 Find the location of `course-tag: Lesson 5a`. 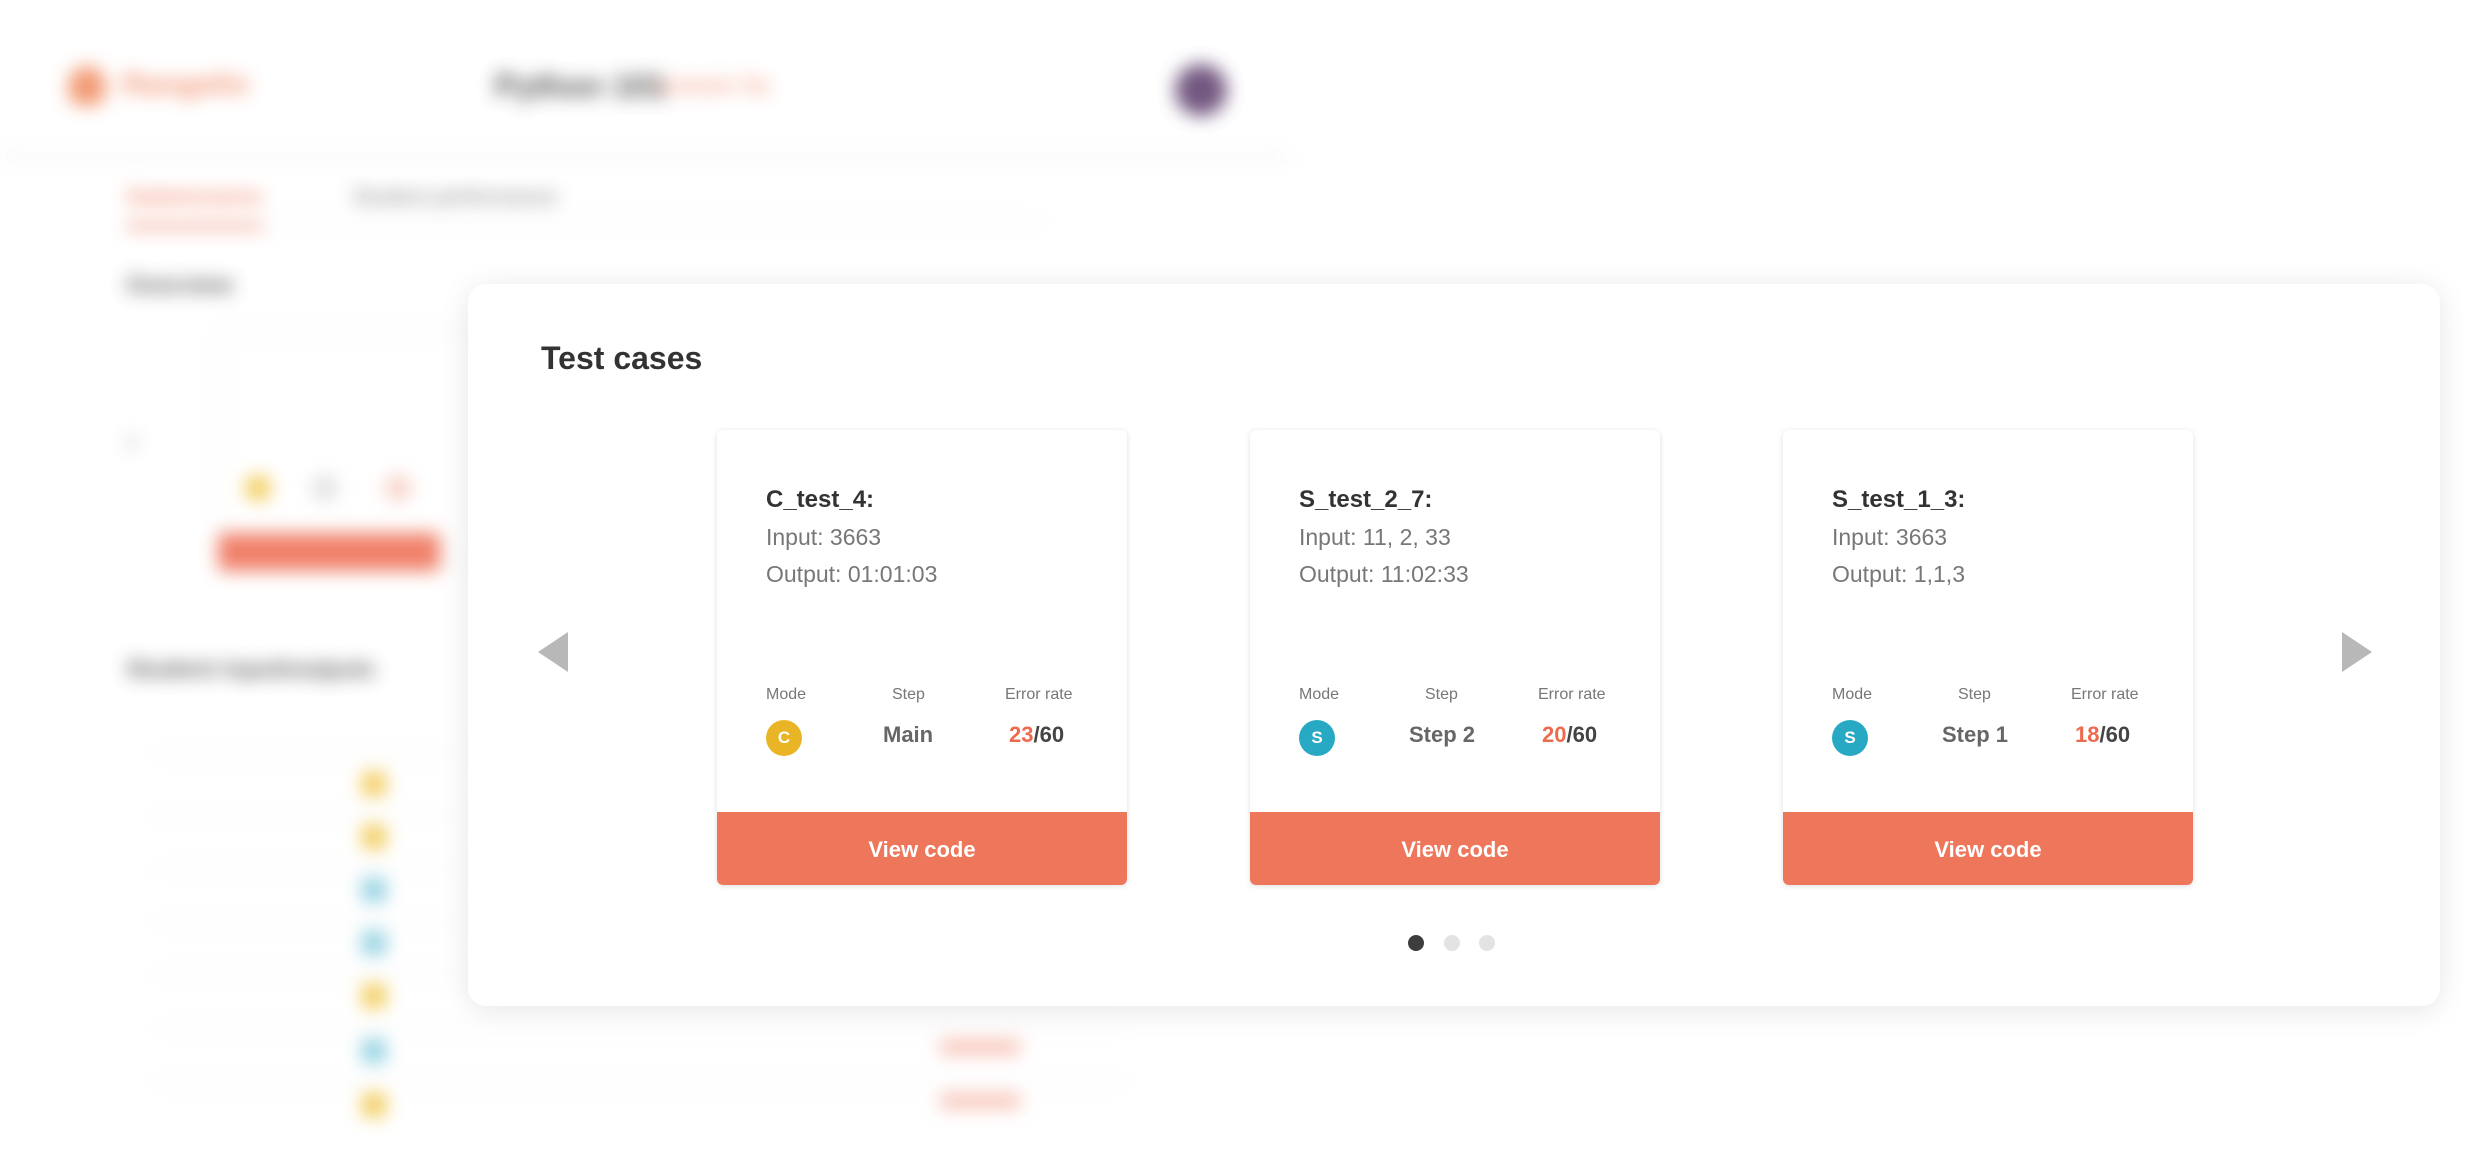

course-tag: Lesson 5a is located at coordinates (713, 85).